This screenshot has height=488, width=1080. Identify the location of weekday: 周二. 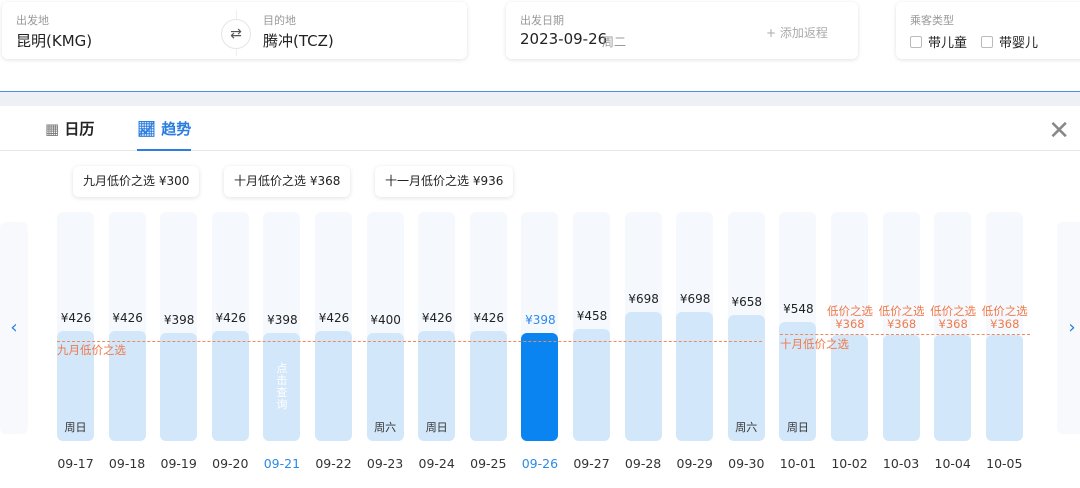
(614, 42).